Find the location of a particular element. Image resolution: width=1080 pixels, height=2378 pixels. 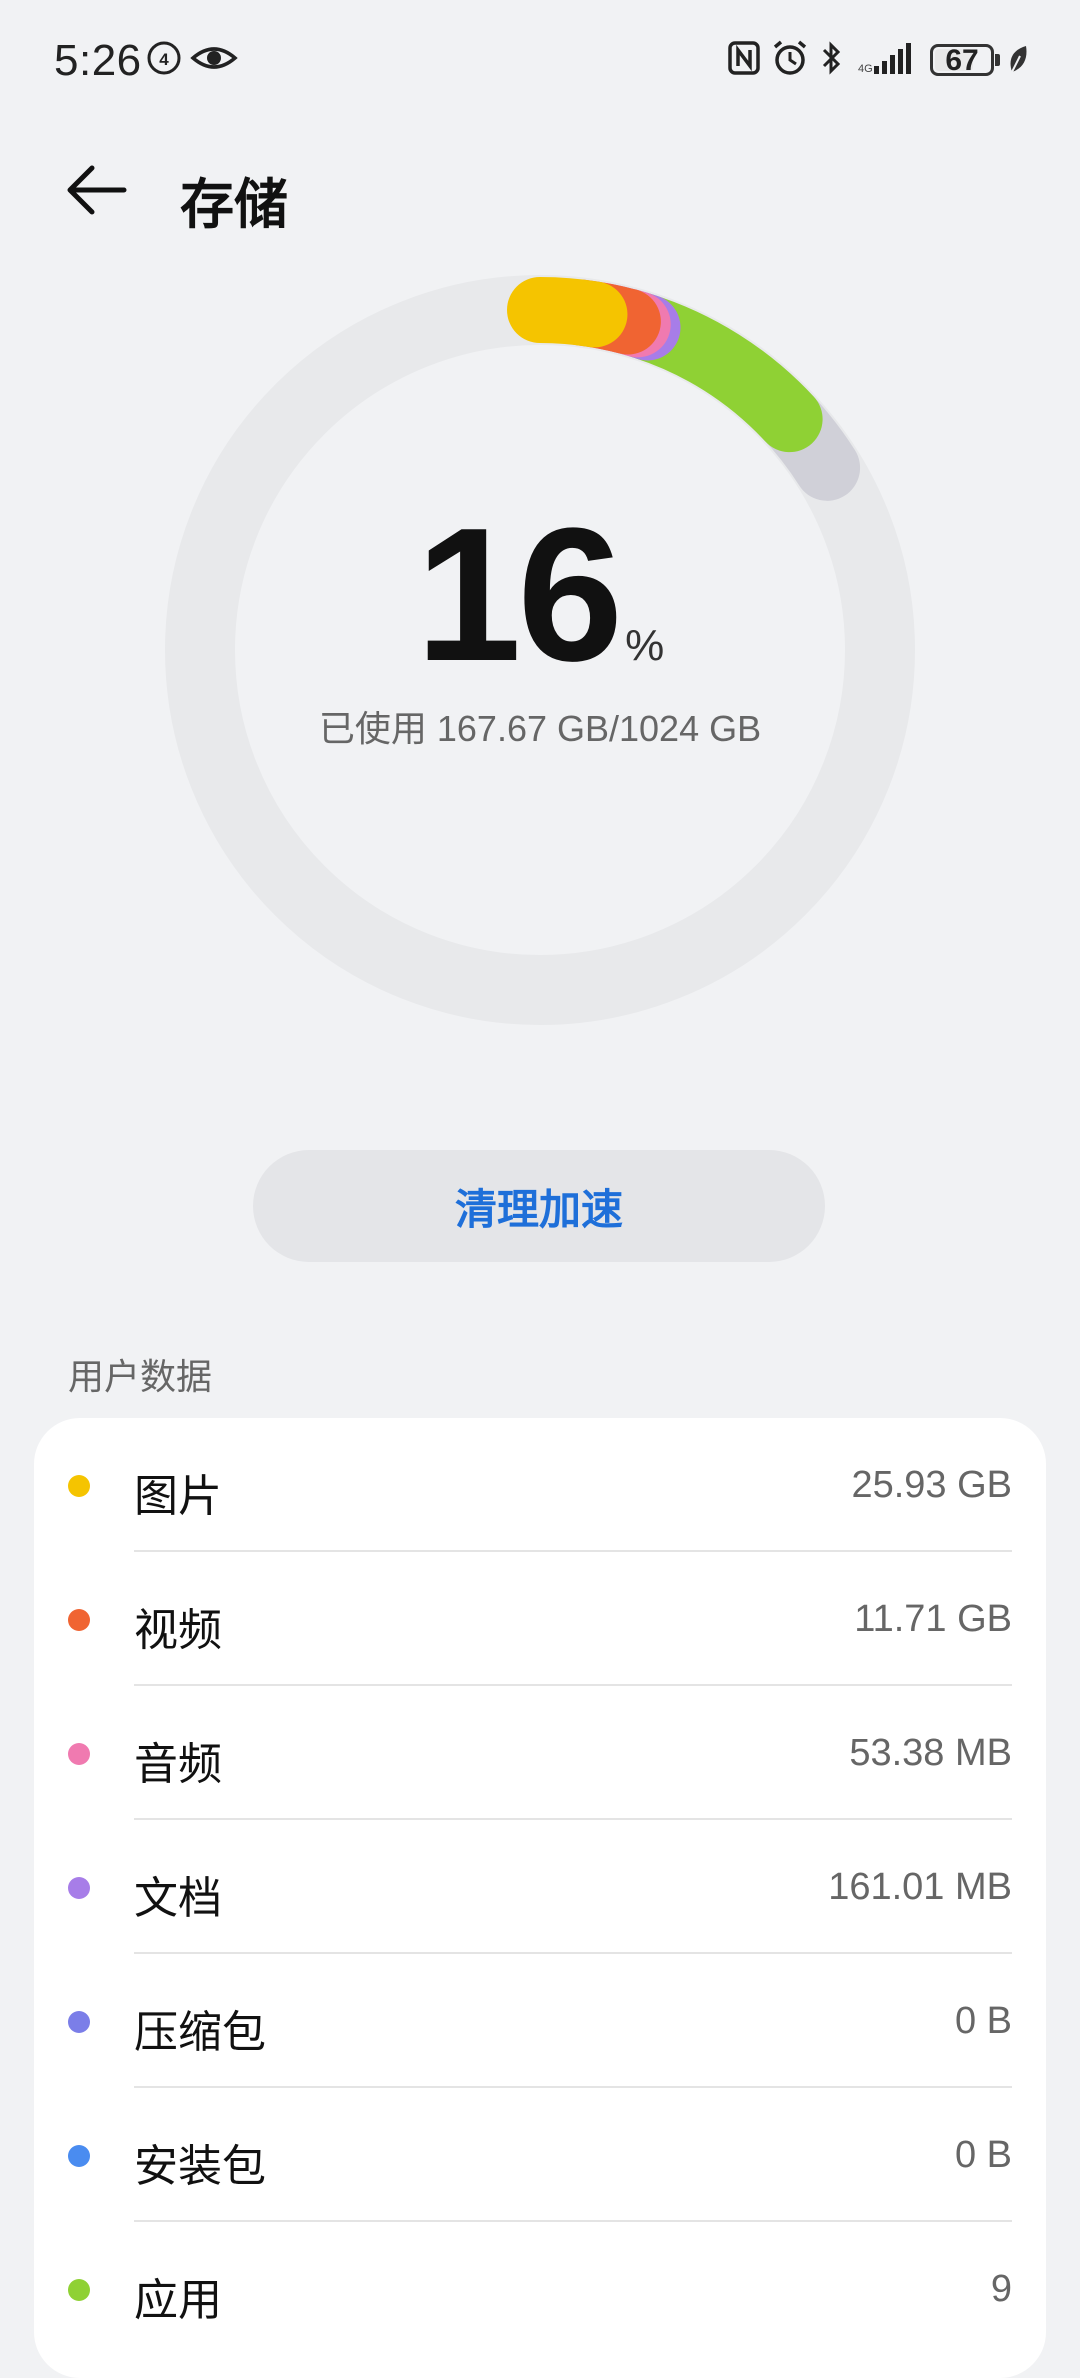

usage-percent: 16% is located at coordinates (540, 595).